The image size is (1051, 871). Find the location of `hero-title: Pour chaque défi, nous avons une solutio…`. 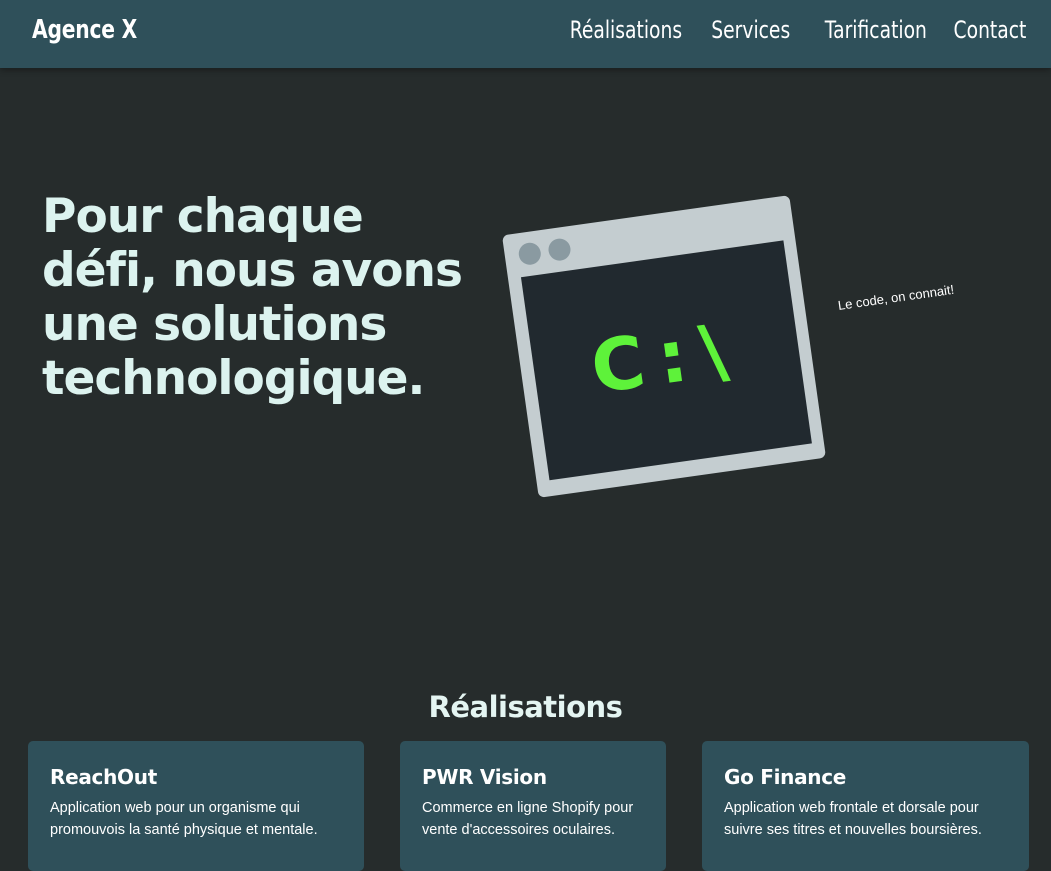

hero-title: Pour chaque défi, nous avons une solutio… is located at coordinates (252, 297).